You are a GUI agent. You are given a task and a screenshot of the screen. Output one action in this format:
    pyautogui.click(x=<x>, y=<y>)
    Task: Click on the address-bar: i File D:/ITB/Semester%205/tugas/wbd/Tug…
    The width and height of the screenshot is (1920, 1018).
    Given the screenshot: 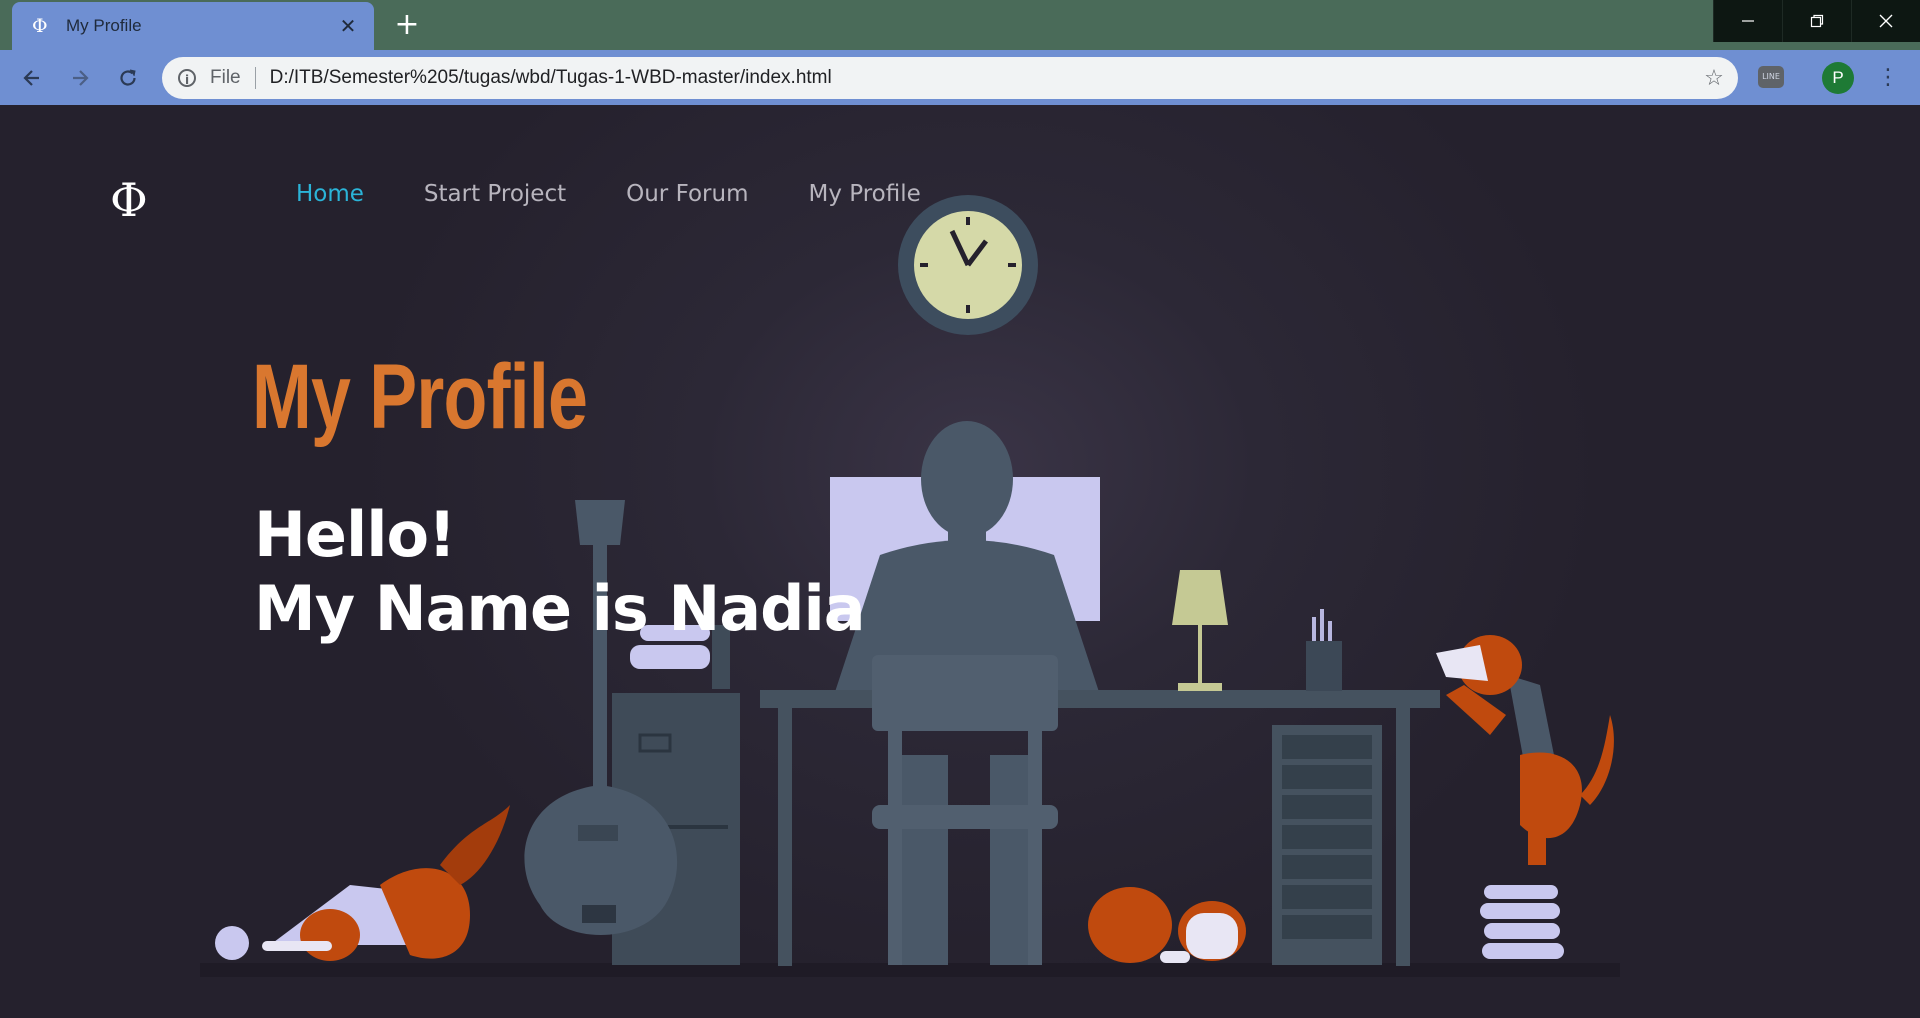 What is the action you would take?
    pyautogui.click(x=950, y=78)
    